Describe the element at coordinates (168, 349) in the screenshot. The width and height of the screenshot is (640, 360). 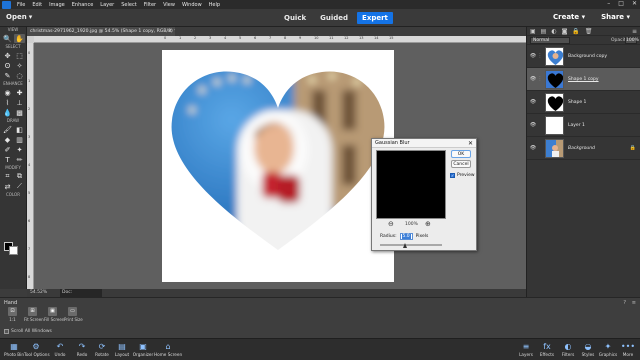
I see `home-screen-button: ⌂ Home Screen` at that location.